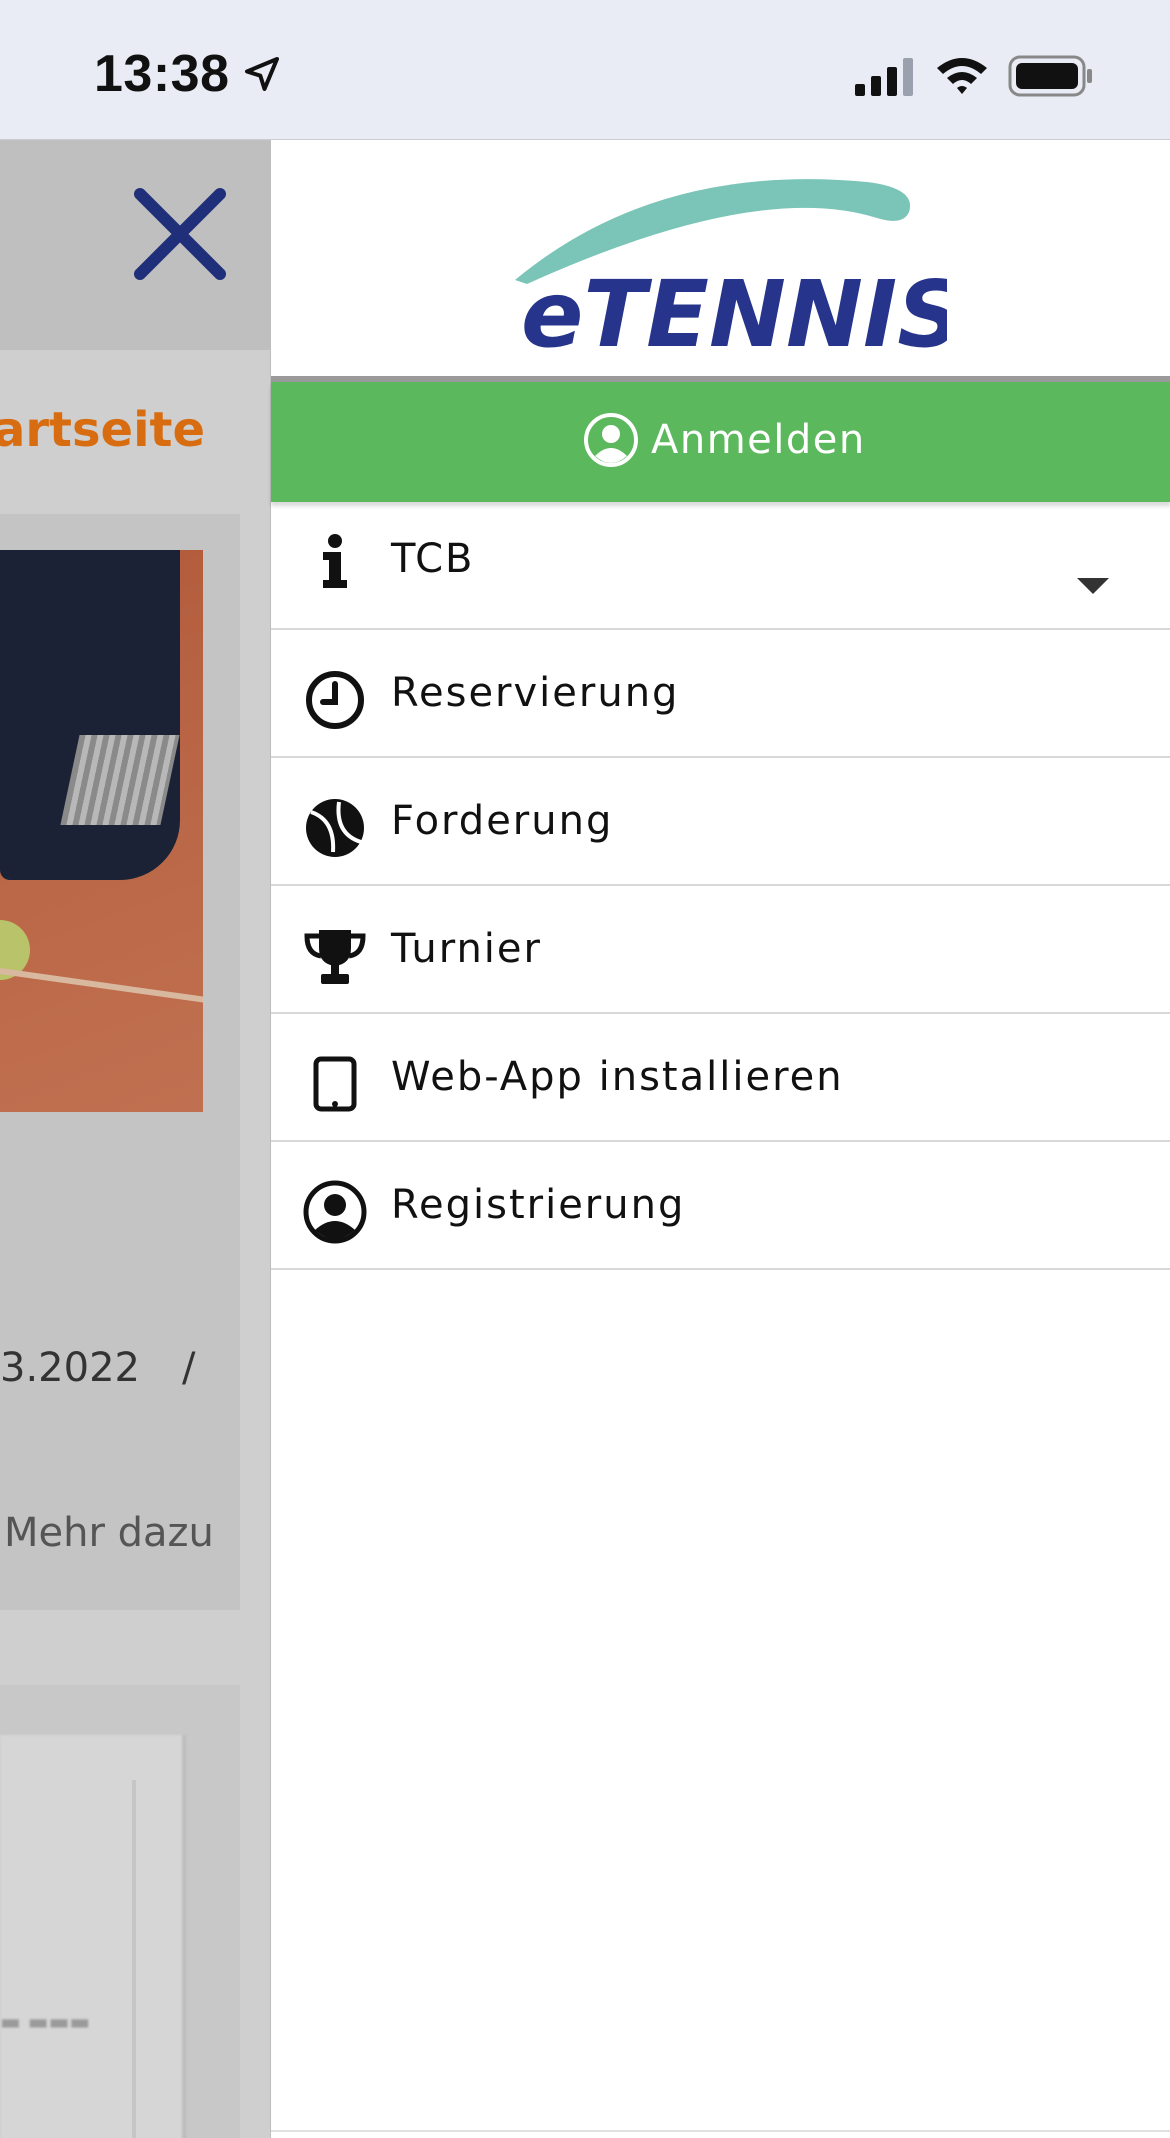 Image resolution: width=1170 pixels, height=2138 pixels. I want to click on menu-item-label: TCB, so click(433, 559).